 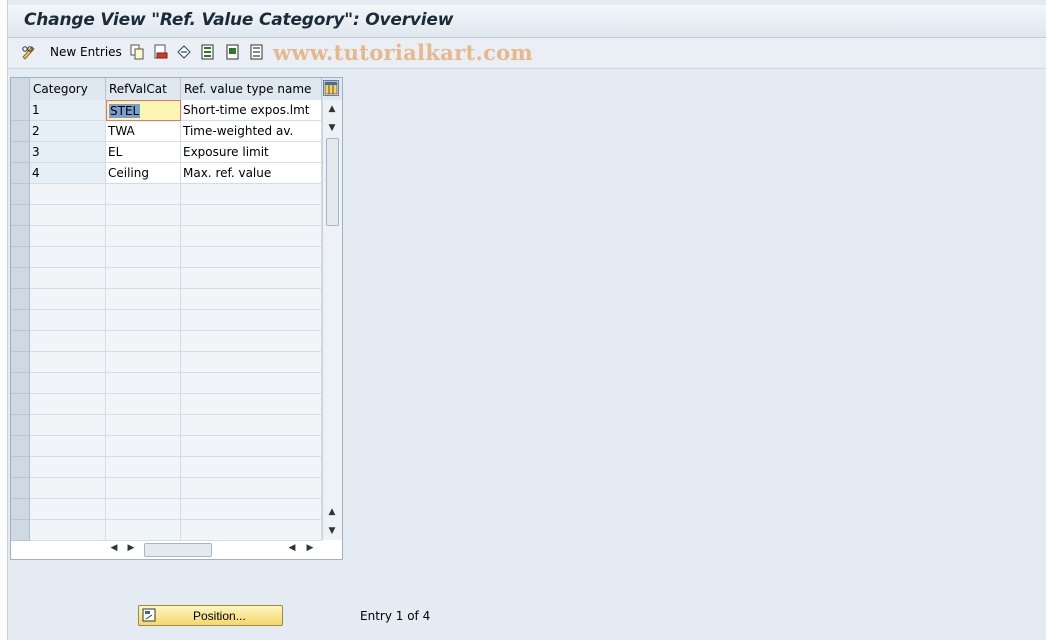 I want to click on scroll-down-icon: ▼, so click(x=332, y=531).